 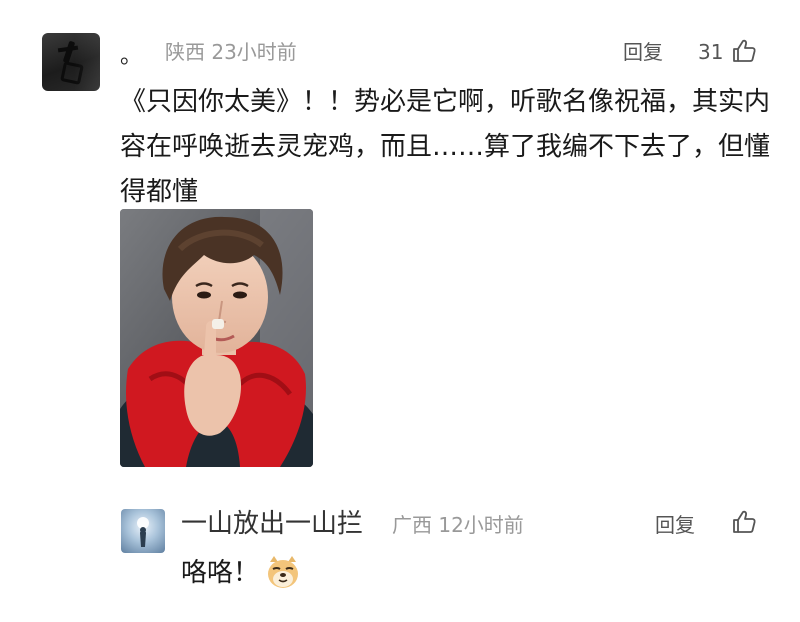 I want to click on person-silhouette-icon, so click(x=143, y=532).